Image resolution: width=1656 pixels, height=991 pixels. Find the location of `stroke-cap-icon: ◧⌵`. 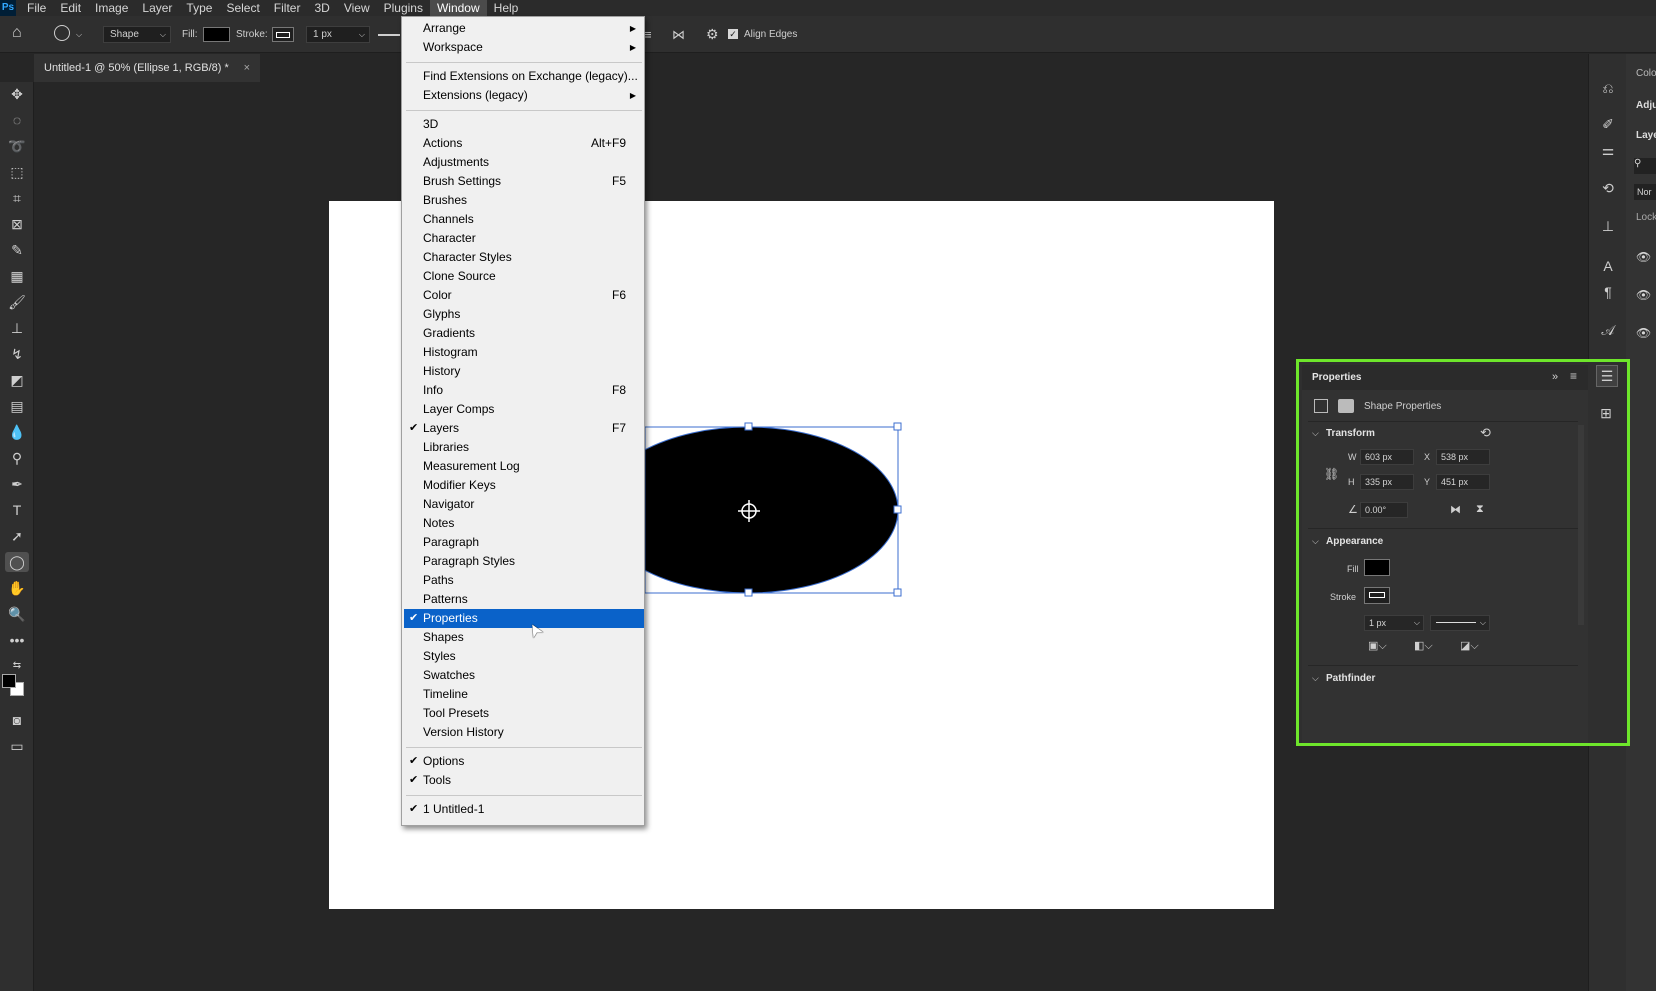

stroke-cap-icon: ◧⌵ is located at coordinates (1423, 646).